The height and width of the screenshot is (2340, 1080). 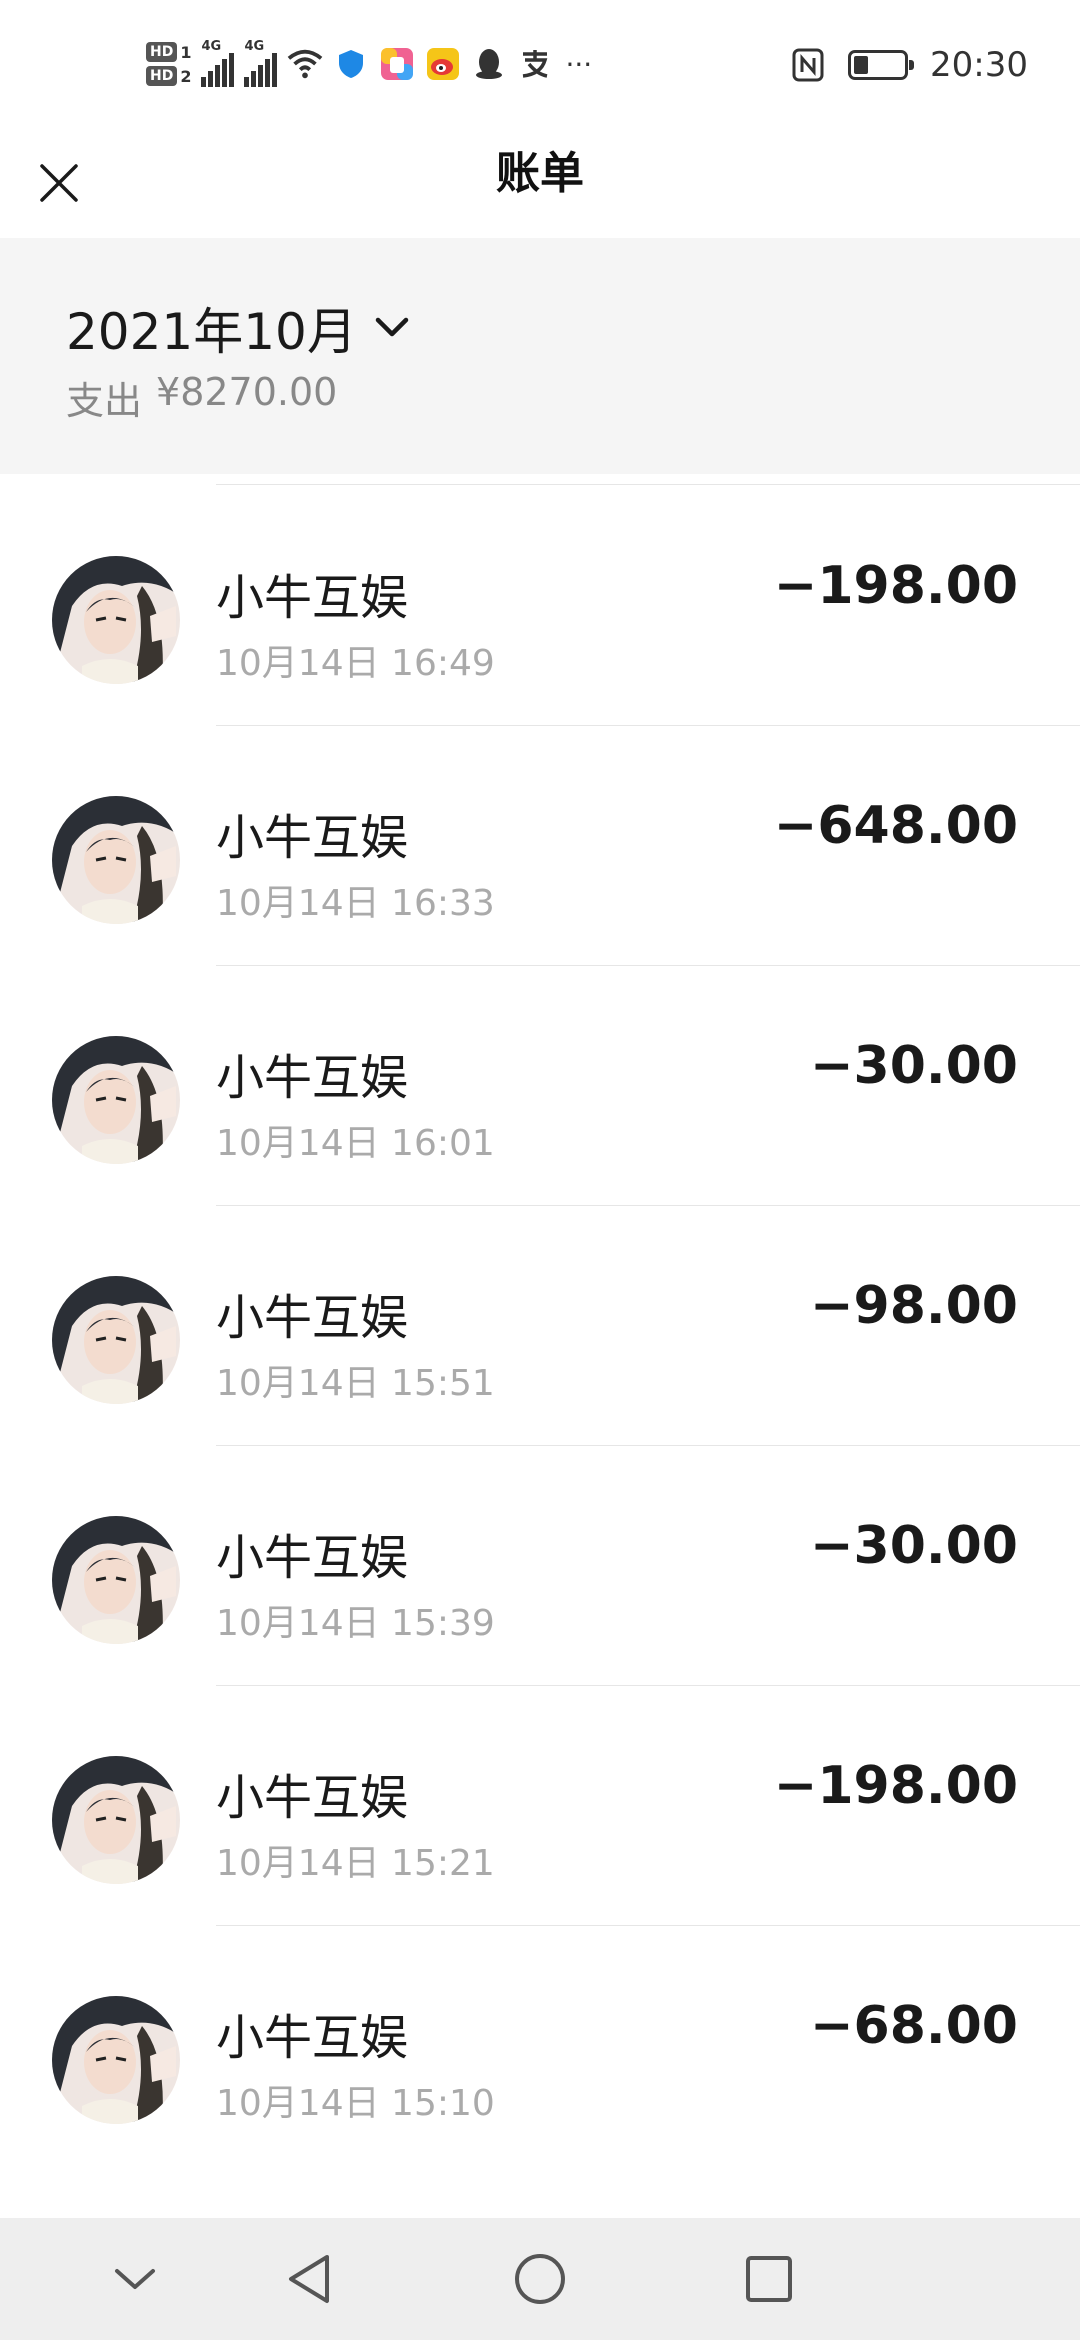 I want to click on hd-indicators: HD 1 HD 2, so click(x=168, y=64).